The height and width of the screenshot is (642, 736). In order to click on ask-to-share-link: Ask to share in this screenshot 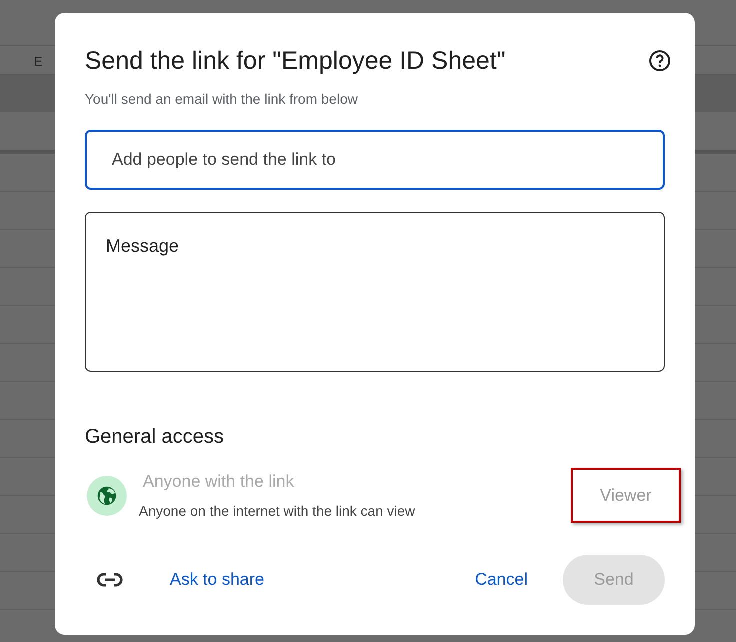, I will do `click(217, 580)`.